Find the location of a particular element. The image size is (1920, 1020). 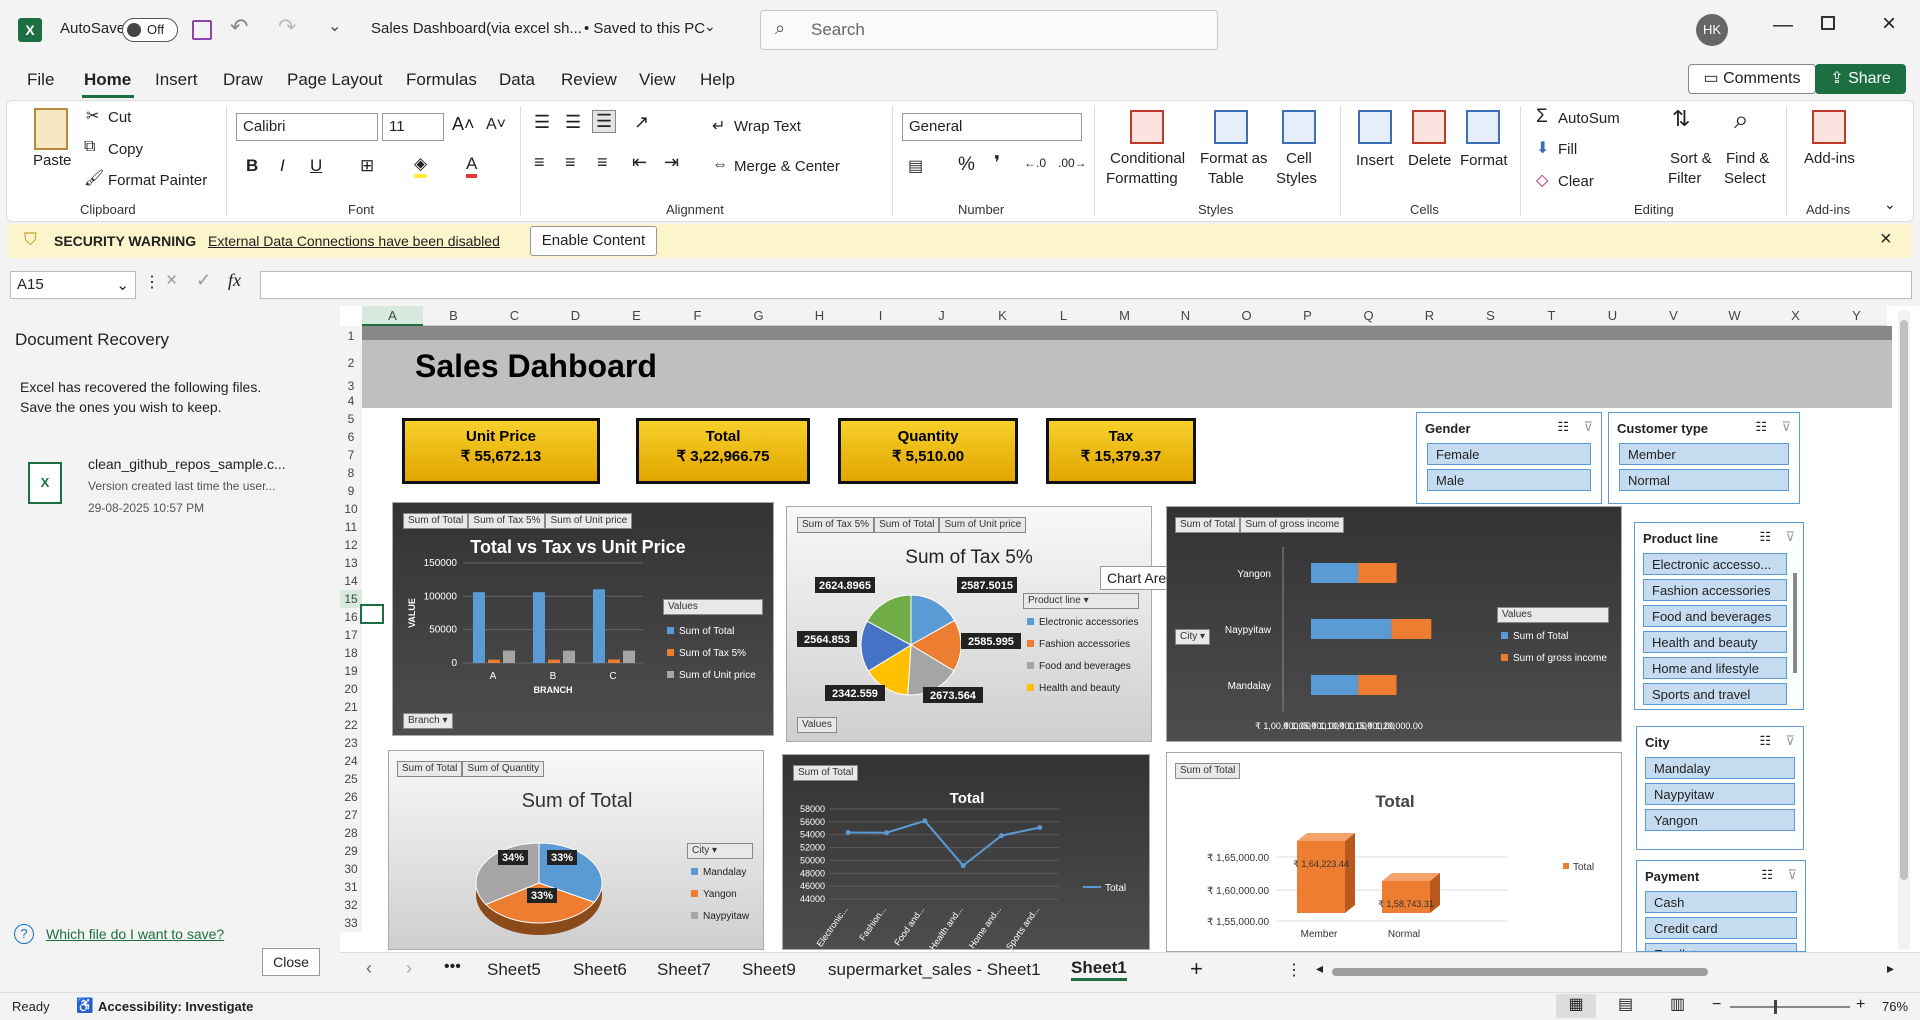

row-header: 29 is located at coordinates (351, 851).